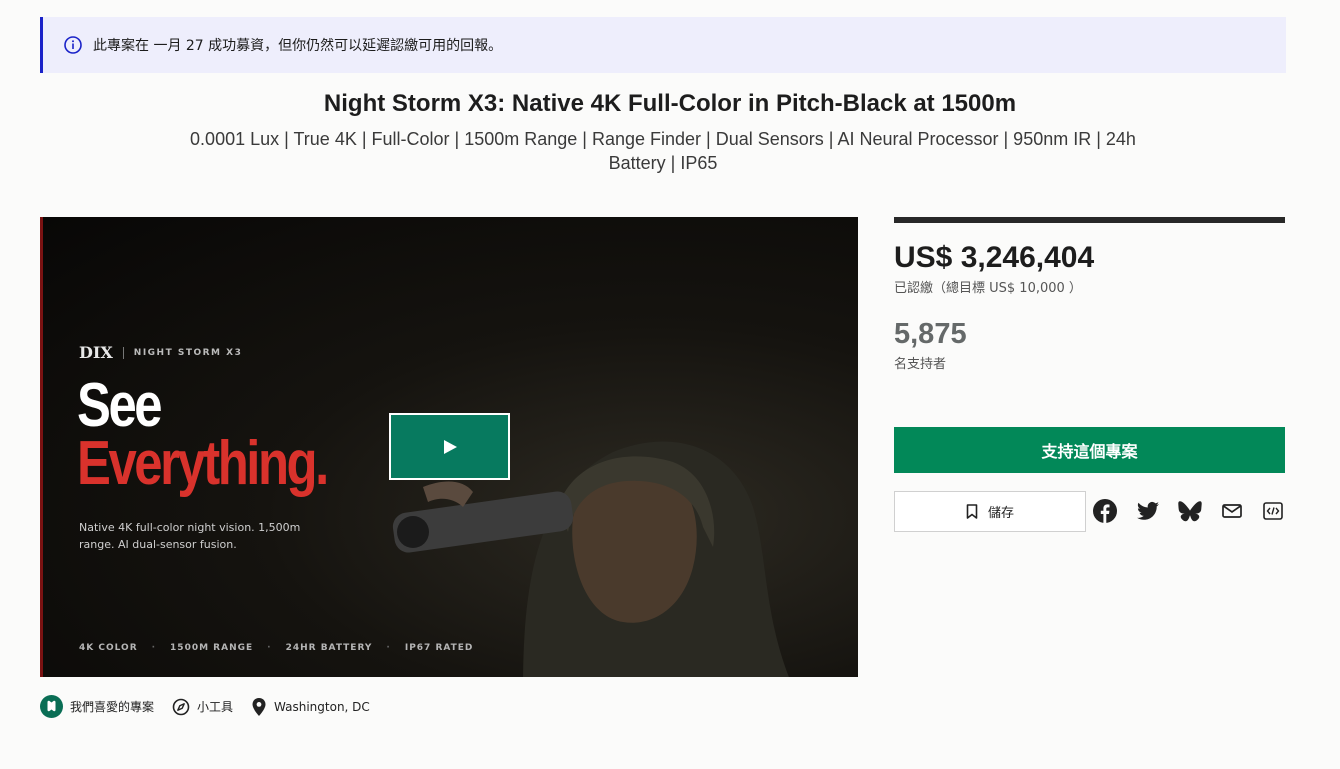 The width and height of the screenshot is (1340, 769). I want to click on pledged-label: 已認繳（總目標 US$ 10,000 ）, so click(988, 288).